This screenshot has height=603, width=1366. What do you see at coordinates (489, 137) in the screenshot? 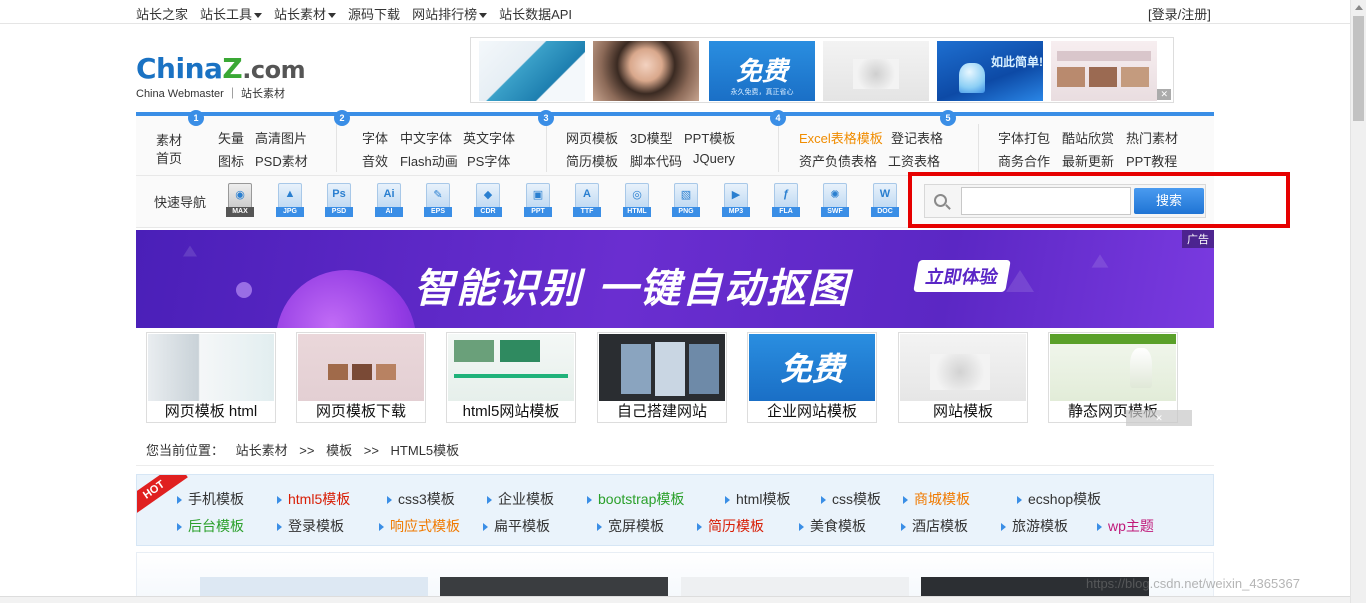
I see `catmenu-link: 英文字体` at bounding box center [489, 137].